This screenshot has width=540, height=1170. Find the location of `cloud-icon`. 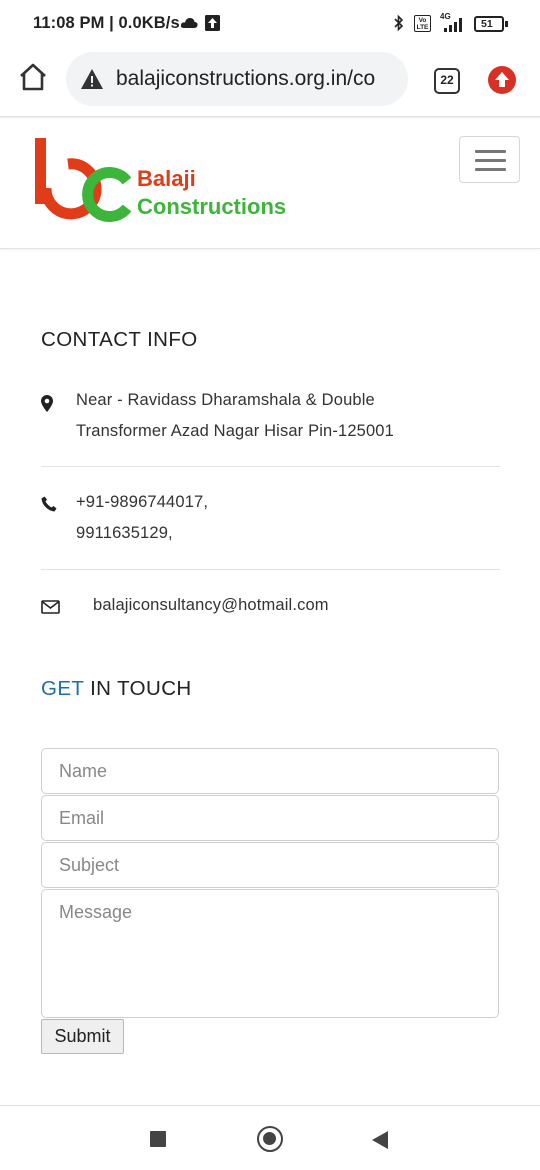

cloud-icon is located at coordinates (189, 23).